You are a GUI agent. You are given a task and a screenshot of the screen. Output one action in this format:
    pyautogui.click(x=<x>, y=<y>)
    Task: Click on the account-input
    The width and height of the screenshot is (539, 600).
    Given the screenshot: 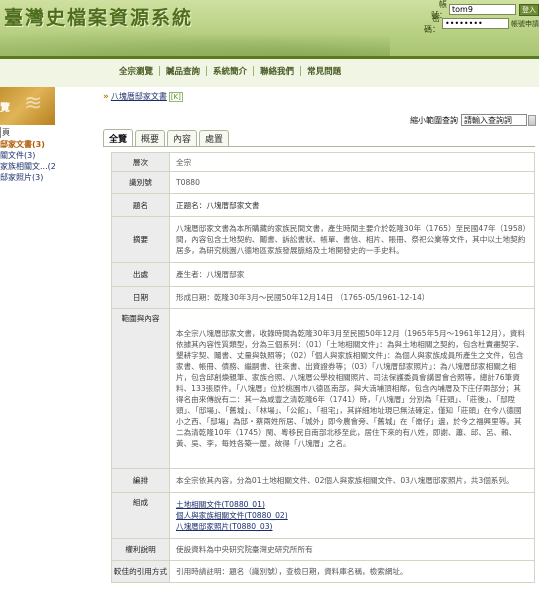 What is the action you would take?
    pyautogui.click(x=482, y=9)
    